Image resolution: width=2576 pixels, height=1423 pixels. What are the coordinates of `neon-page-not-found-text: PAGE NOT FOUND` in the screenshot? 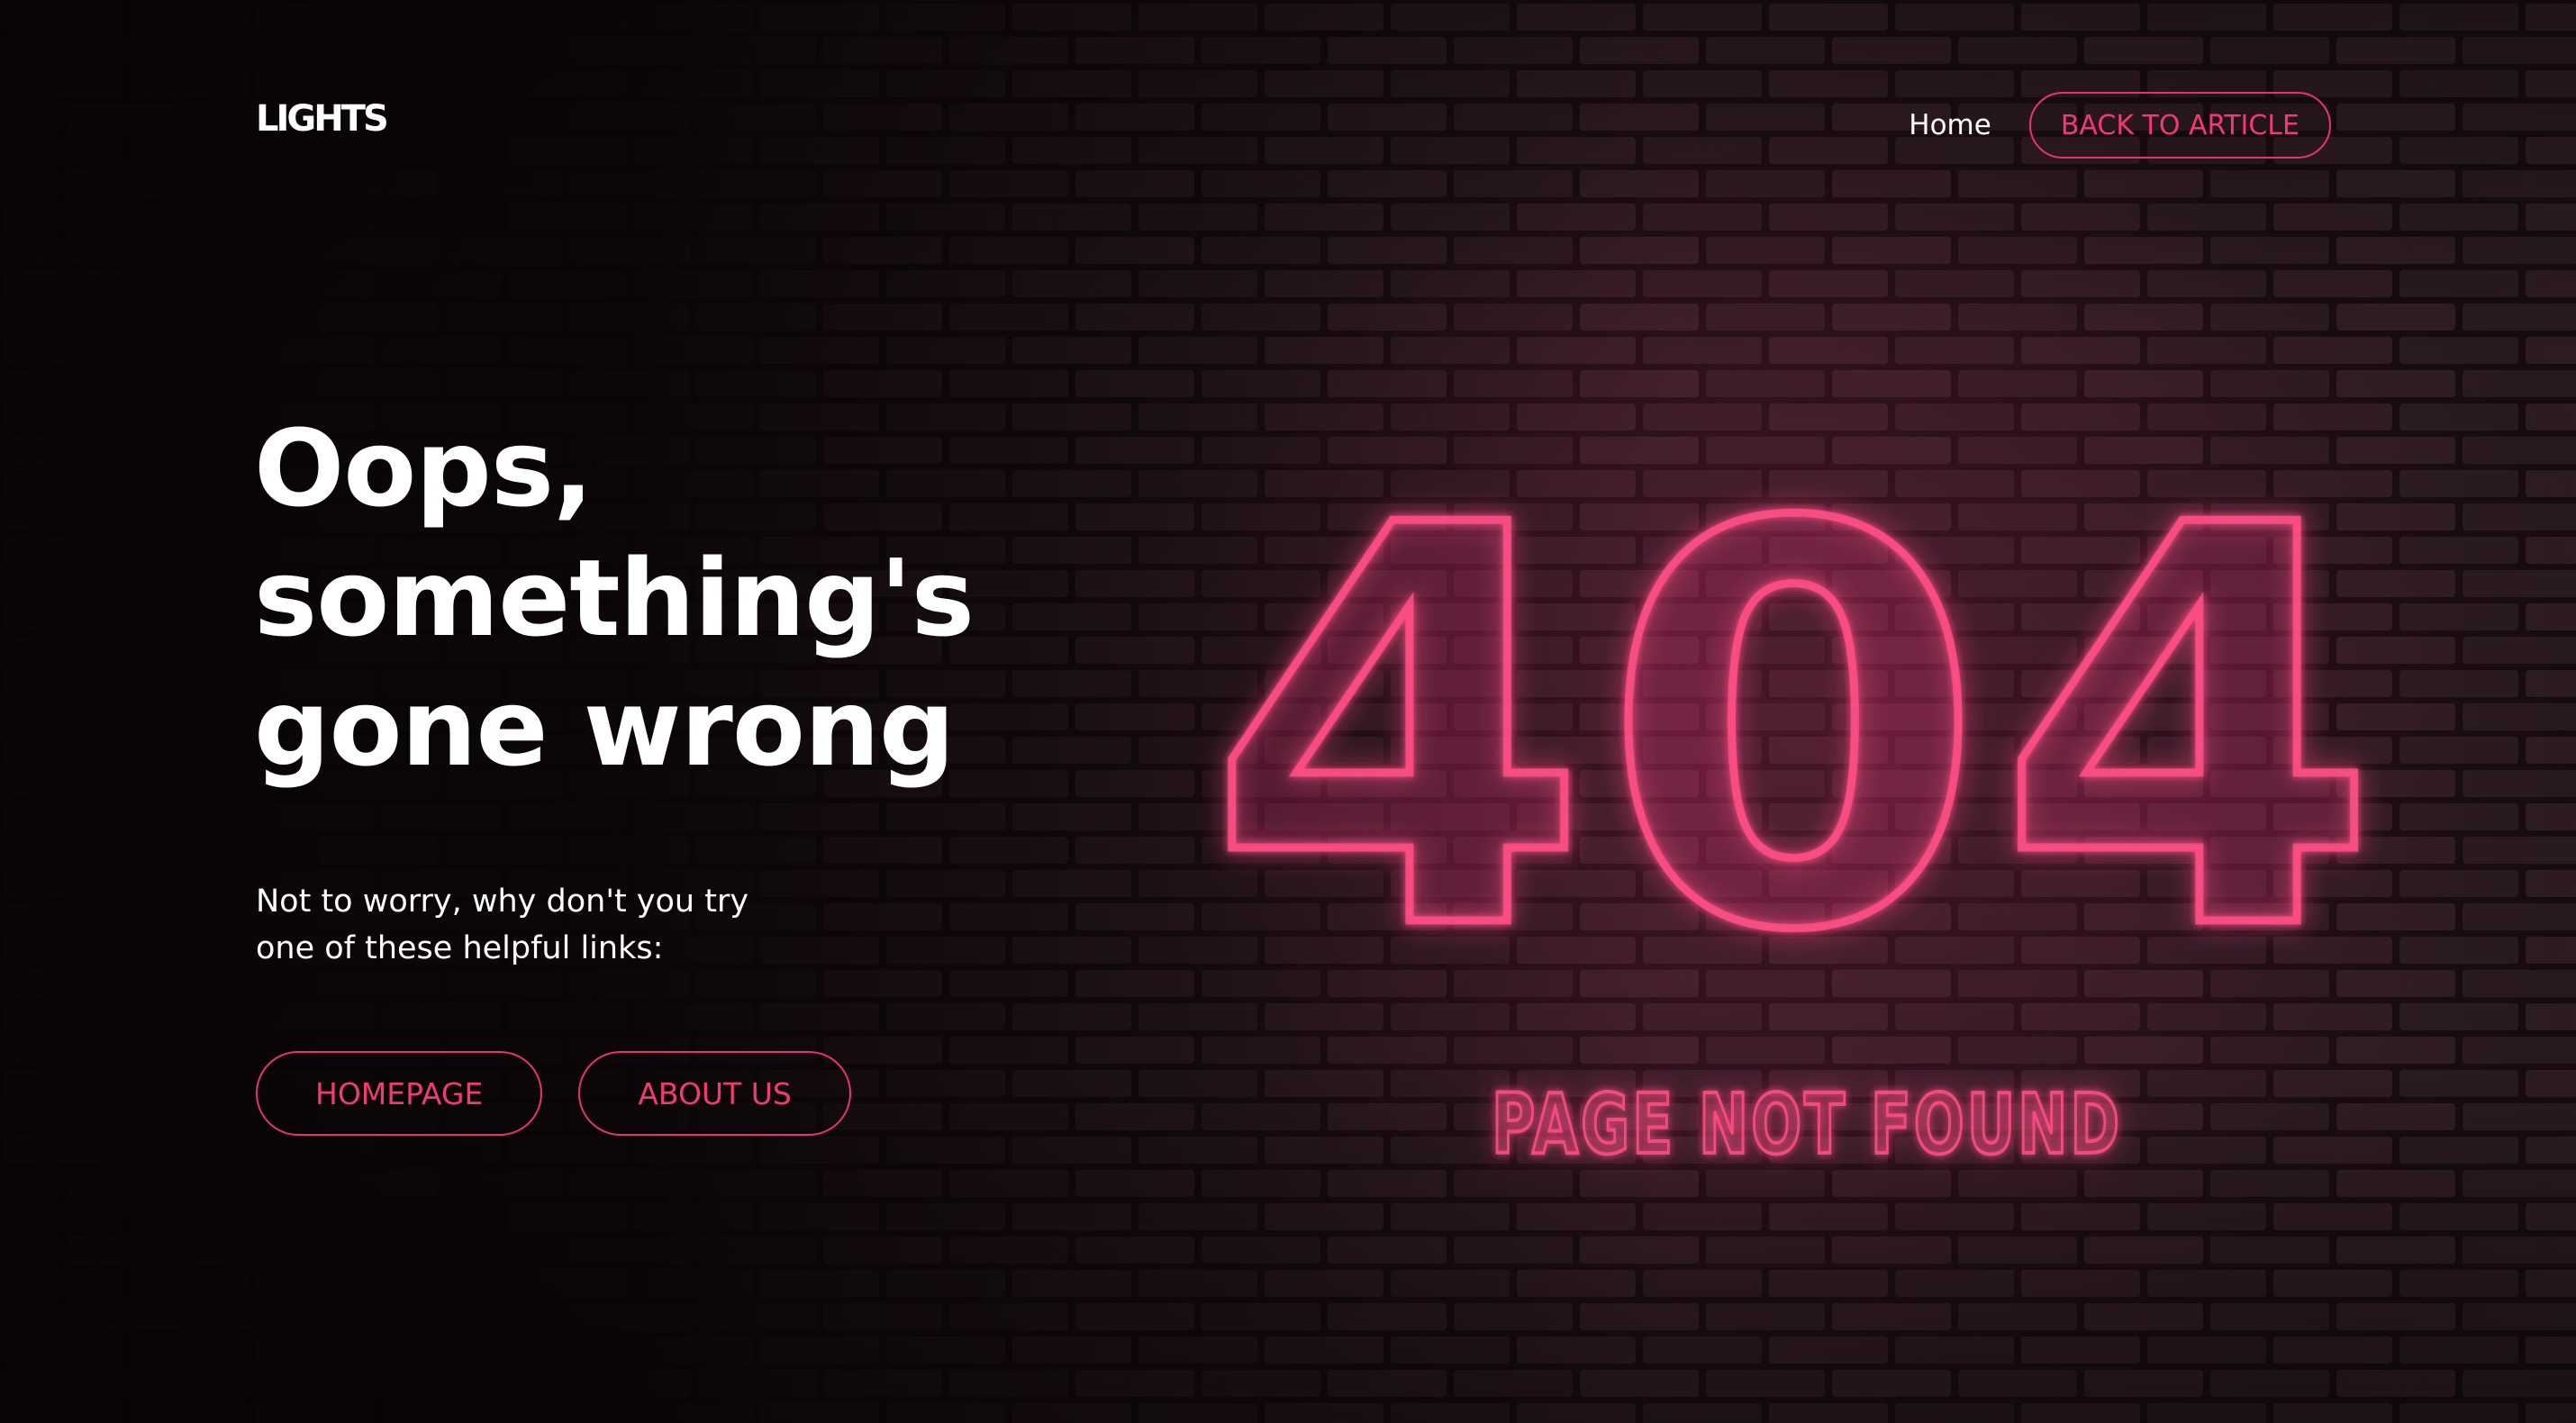 It's located at (1807, 1124).